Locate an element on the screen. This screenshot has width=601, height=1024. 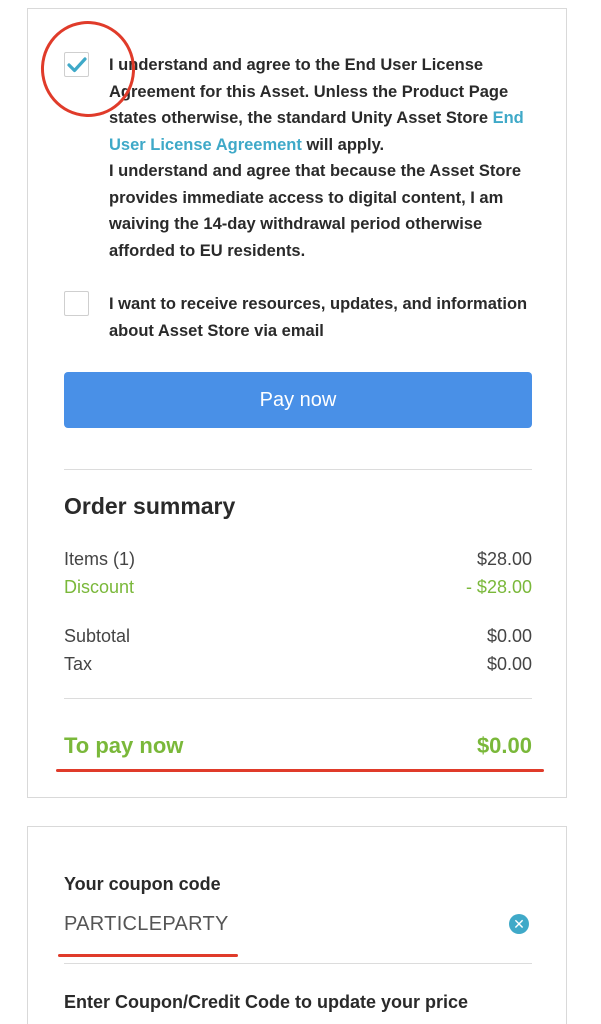
items-row: Items (1) $28.00 is located at coordinates (298, 559).